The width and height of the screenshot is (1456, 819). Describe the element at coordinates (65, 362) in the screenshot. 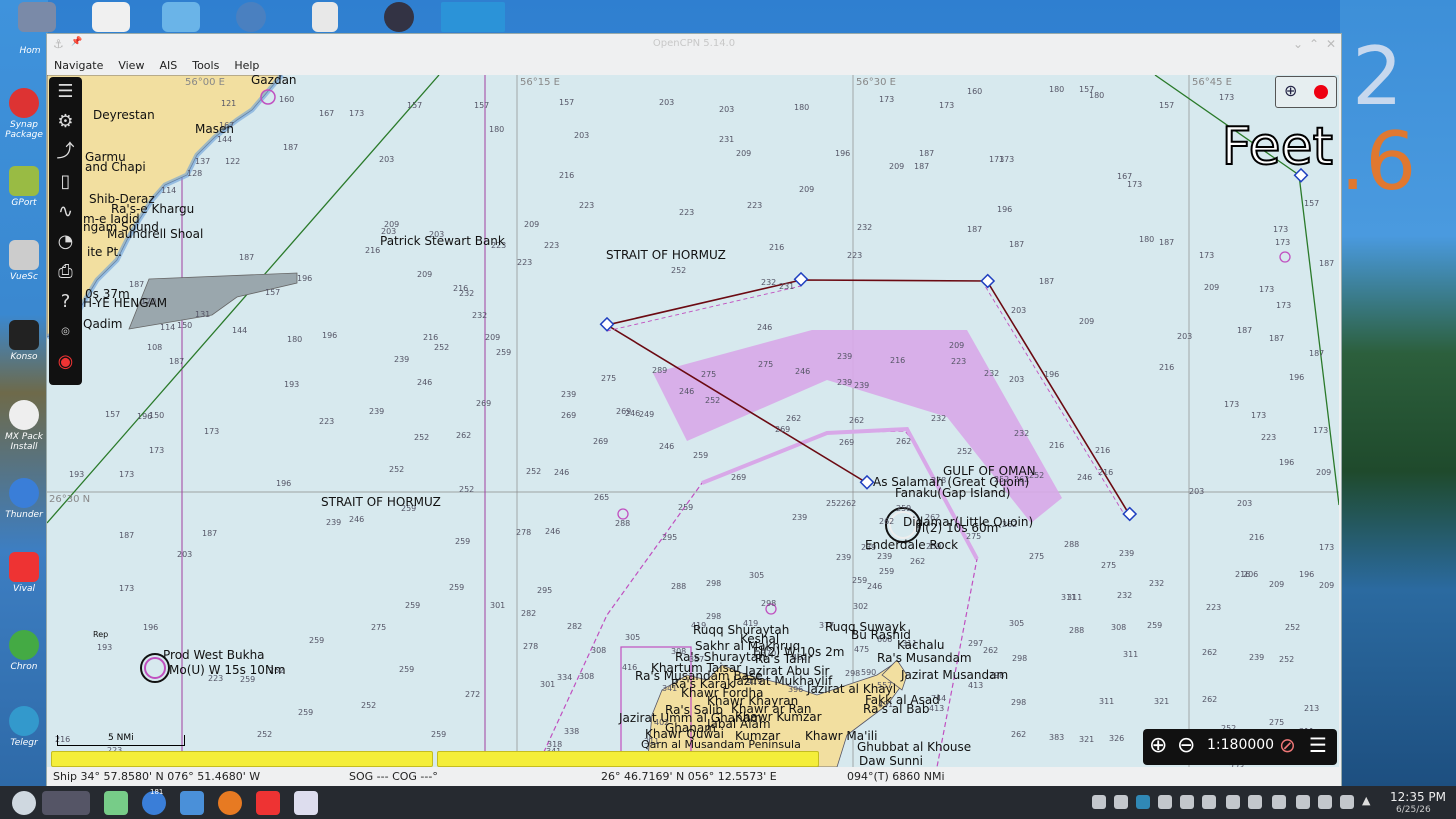

I see `mob-lifebuoy-icon: ◉` at that location.